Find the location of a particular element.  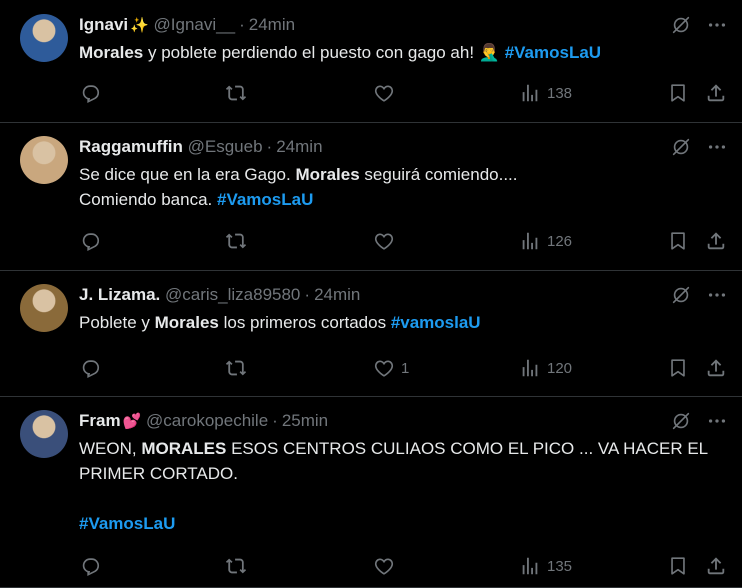

bookmark-icon is located at coordinates (678, 566).